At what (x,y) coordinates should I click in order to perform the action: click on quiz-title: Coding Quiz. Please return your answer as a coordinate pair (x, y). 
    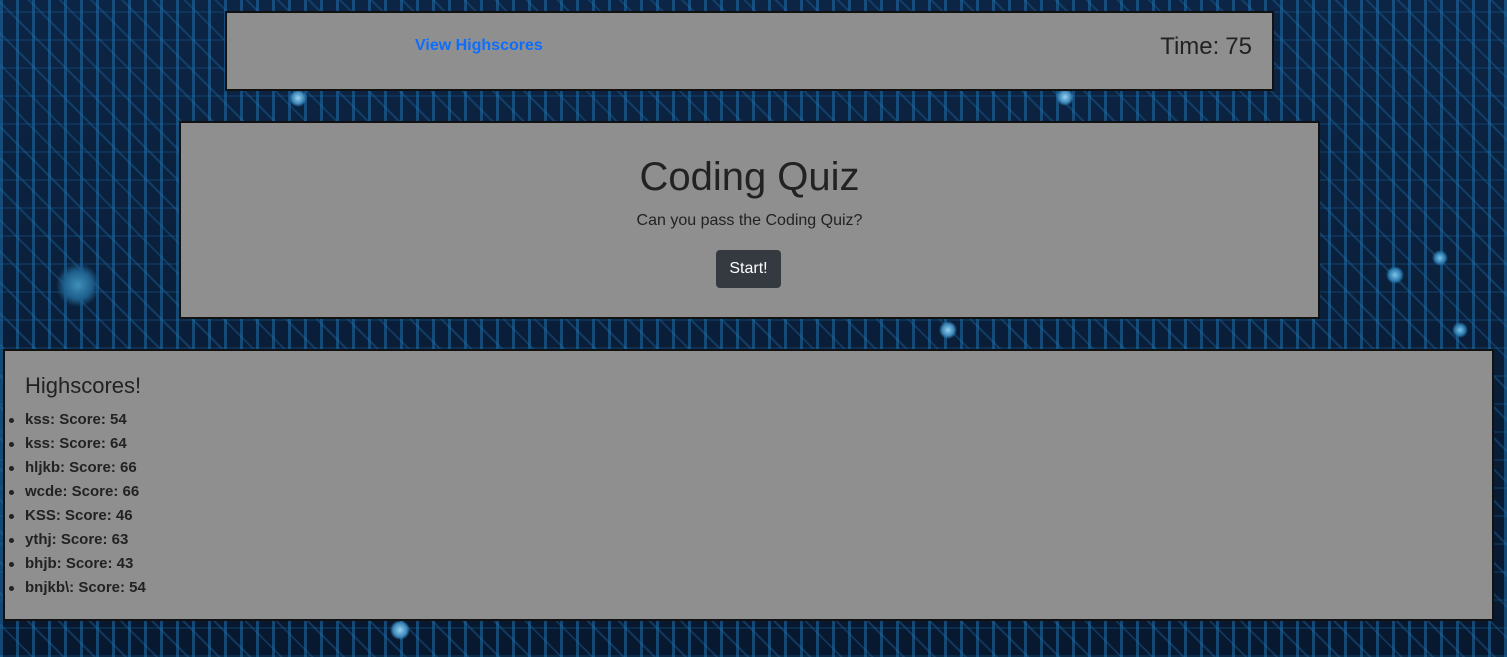
    Looking at the image, I should click on (749, 177).